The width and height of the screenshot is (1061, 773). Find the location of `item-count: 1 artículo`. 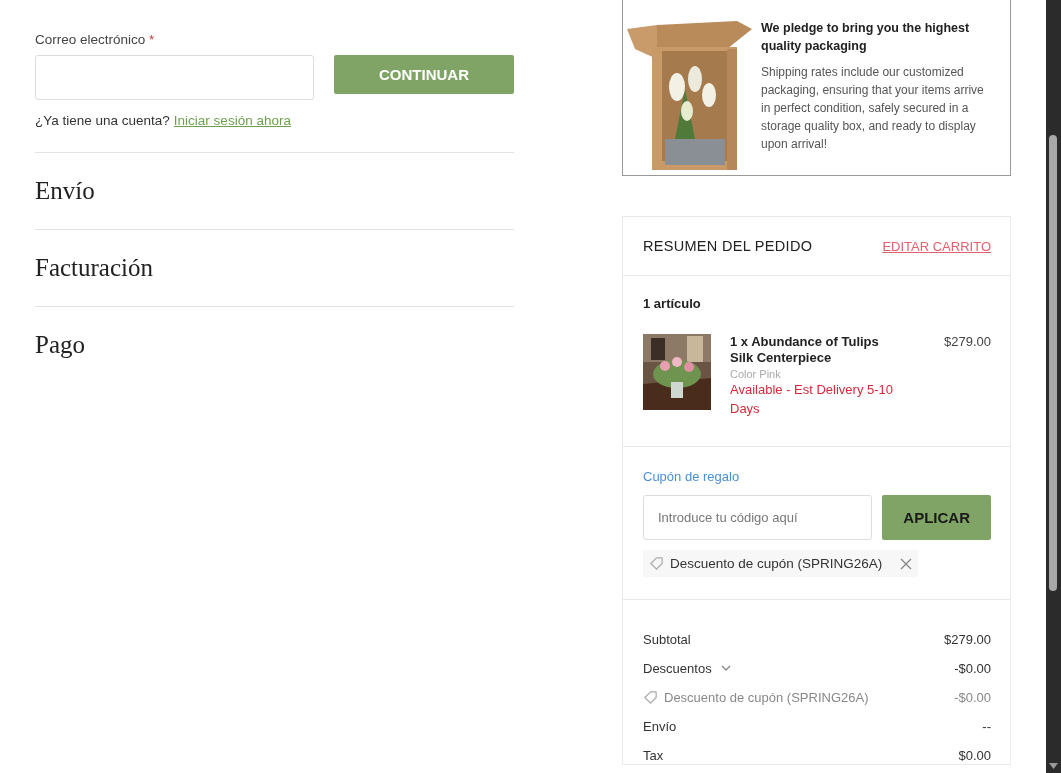

item-count: 1 artículo is located at coordinates (672, 303).